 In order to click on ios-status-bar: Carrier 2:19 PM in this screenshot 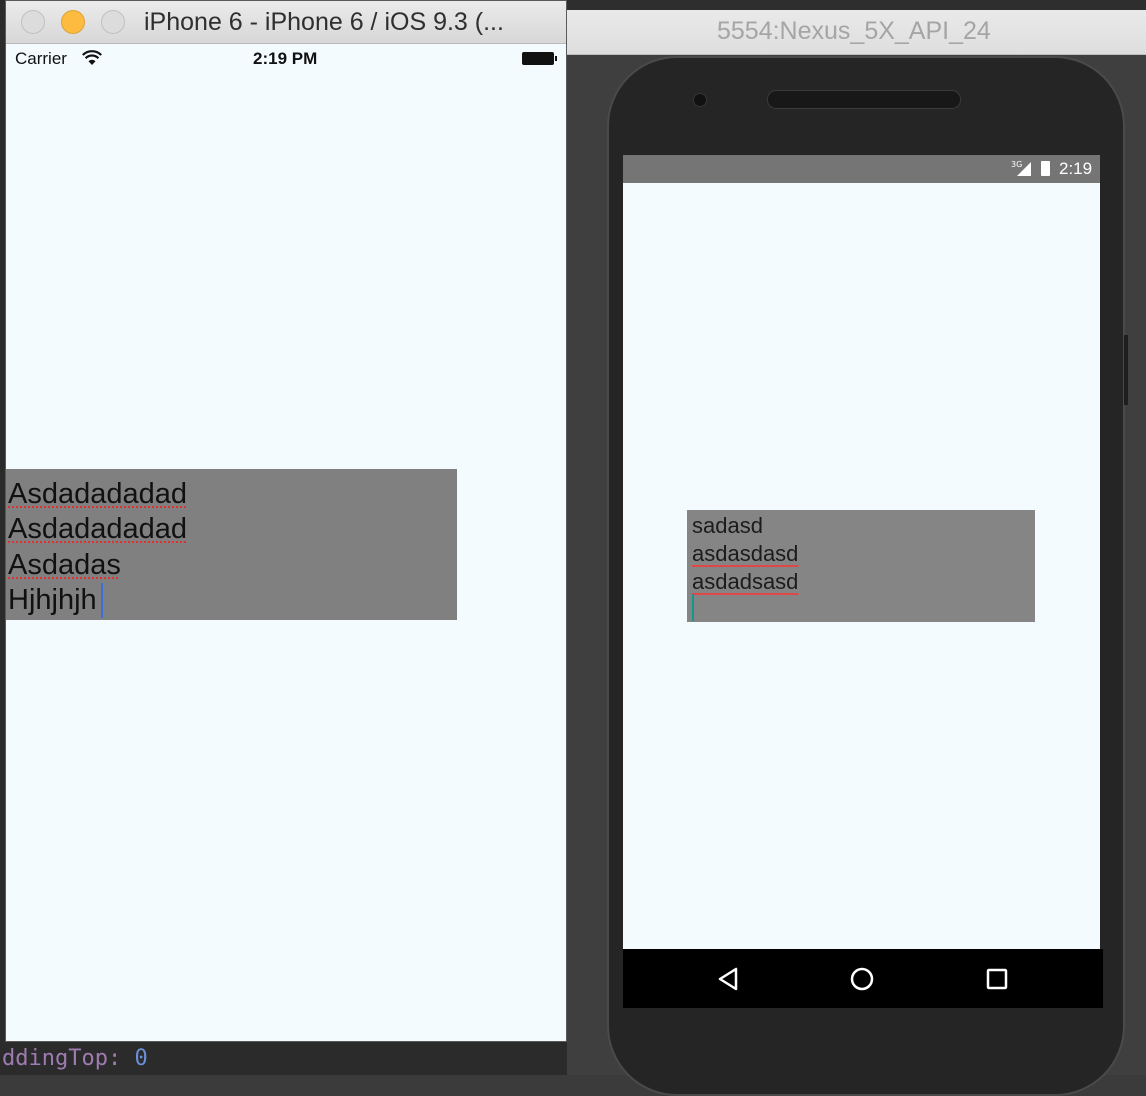, I will do `click(286, 59)`.